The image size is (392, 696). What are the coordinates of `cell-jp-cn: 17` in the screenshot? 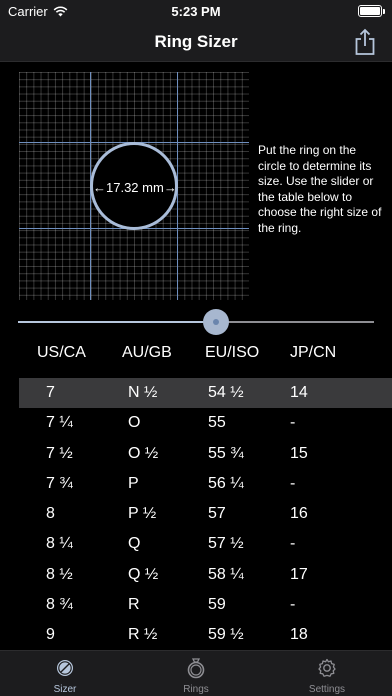 It's located at (299, 574).